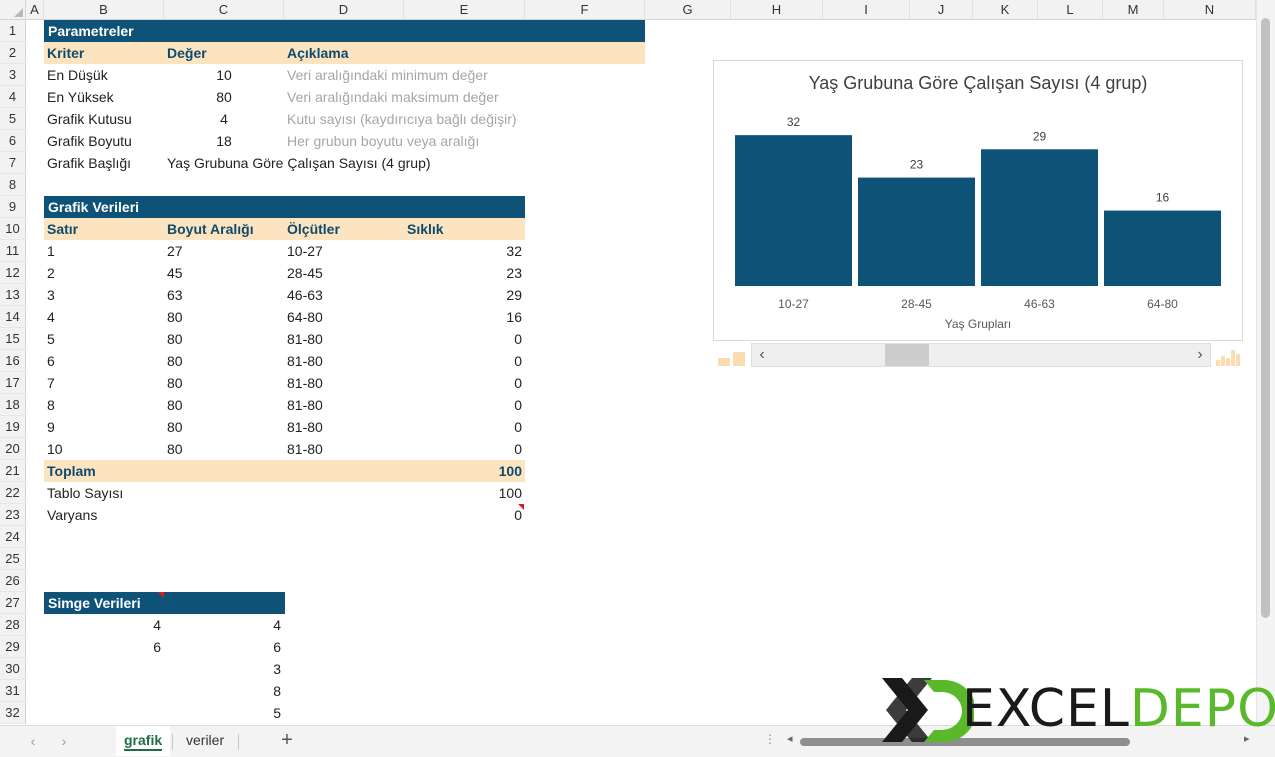 Image resolution: width=1275 pixels, height=757 pixels. What do you see at coordinates (1070, 10) in the screenshot?
I see `column-header-l: L` at bounding box center [1070, 10].